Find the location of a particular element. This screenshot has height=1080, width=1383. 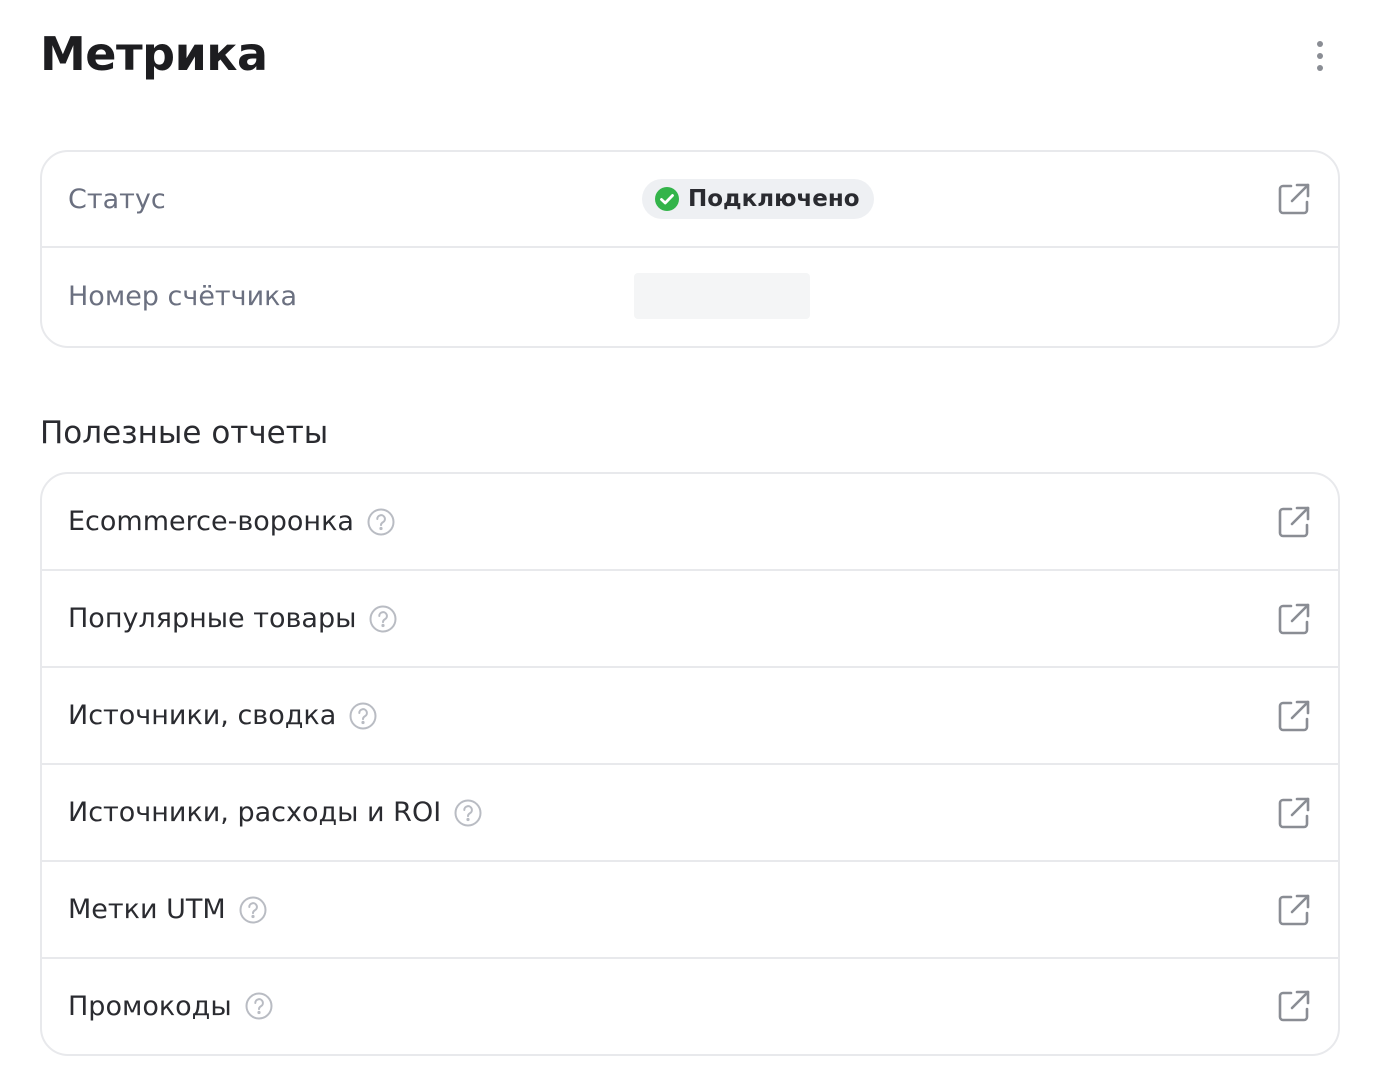

report-label: Источники, сводка is located at coordinates (223, 715).